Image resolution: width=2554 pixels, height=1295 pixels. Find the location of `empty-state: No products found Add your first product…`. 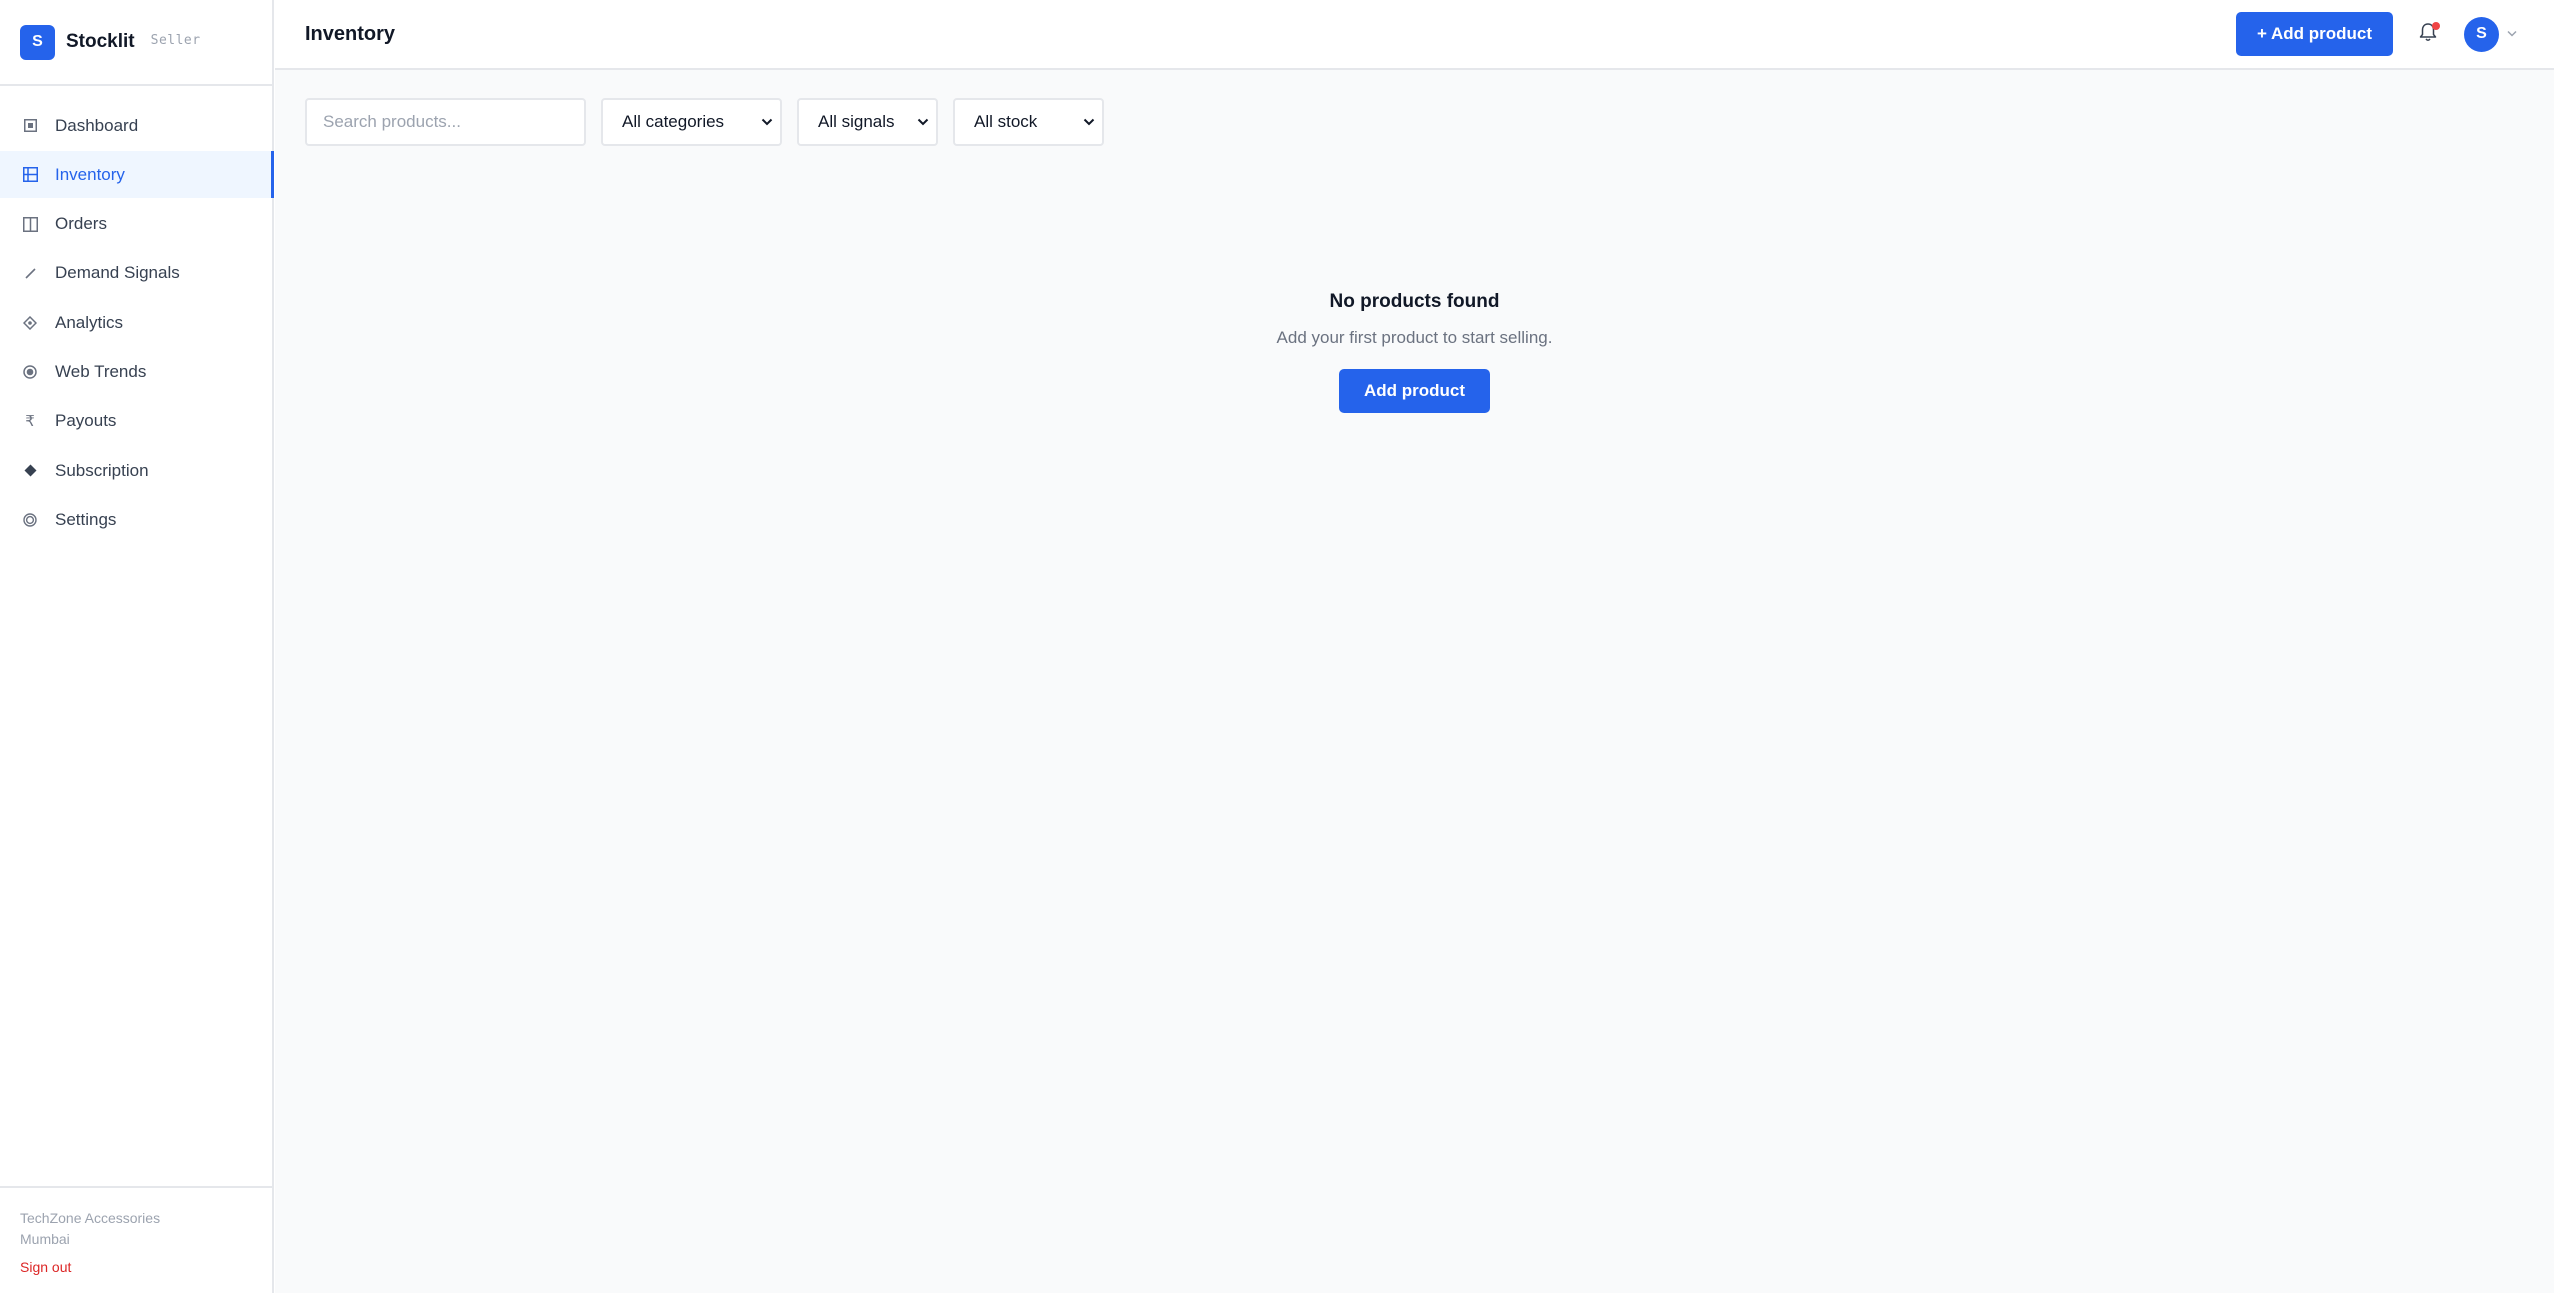

empty-state: No products found Add your first product… is located at coordinates (1414, 352).